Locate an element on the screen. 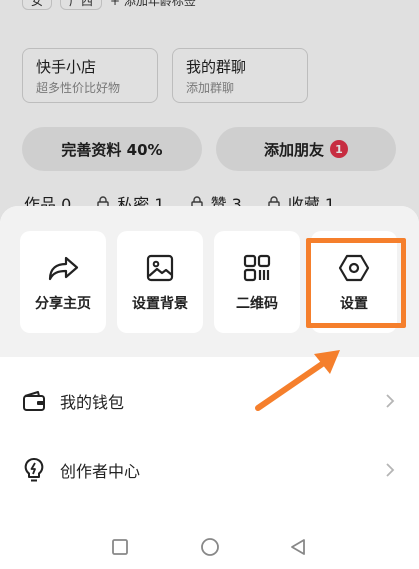  home-circle-icon is located at coordinates (210, 548).